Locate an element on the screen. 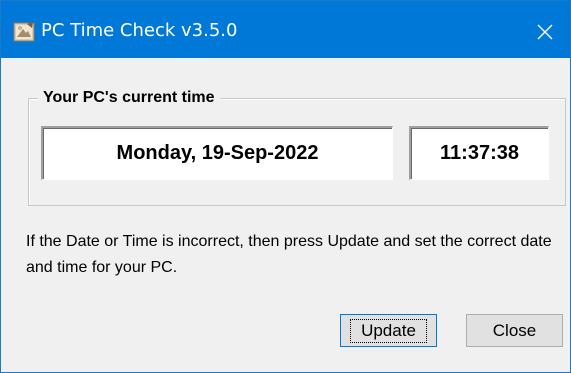  update-button-label: Update is located at coordinates (388, 330).